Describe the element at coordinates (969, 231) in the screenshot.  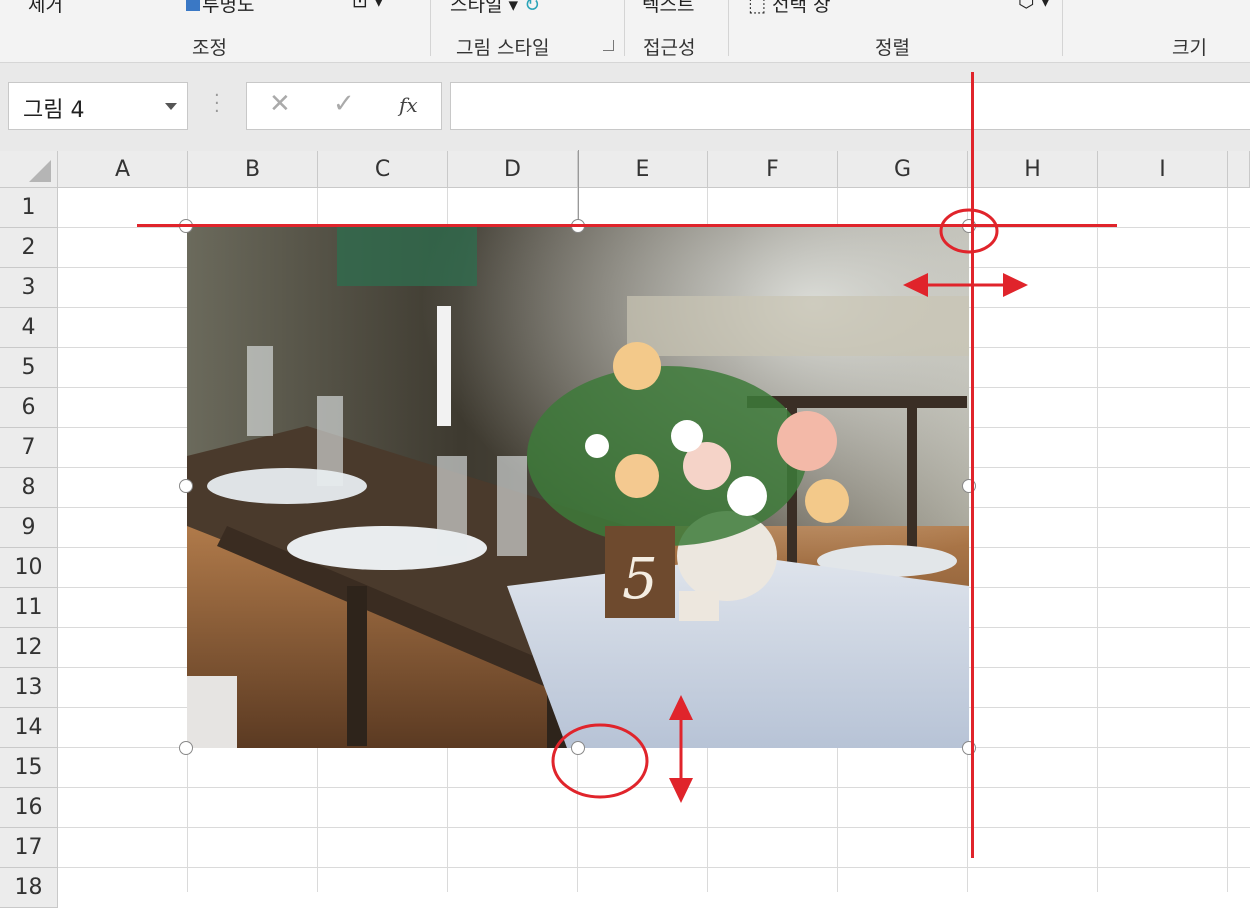
I see `annotation-circle-top-right` at that location.